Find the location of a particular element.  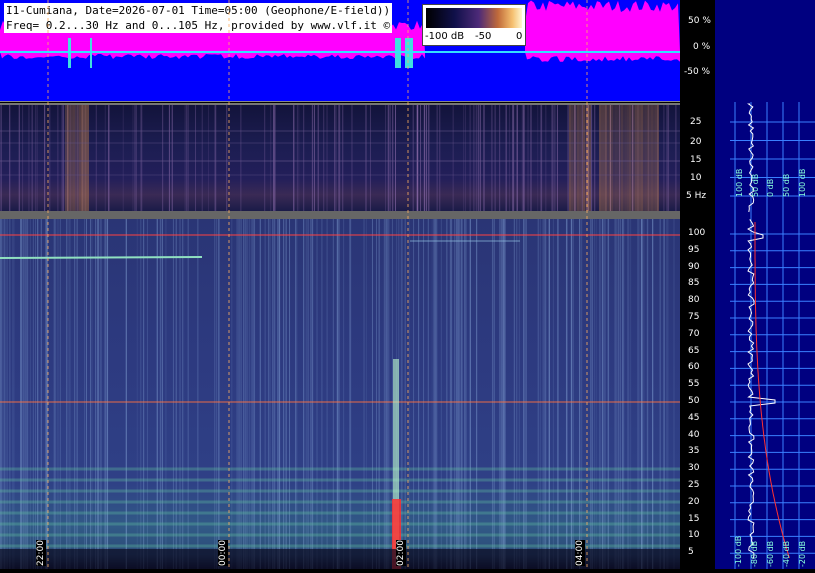

spectrum-tick-label: 0 dB is located at coordinates (770, 187).